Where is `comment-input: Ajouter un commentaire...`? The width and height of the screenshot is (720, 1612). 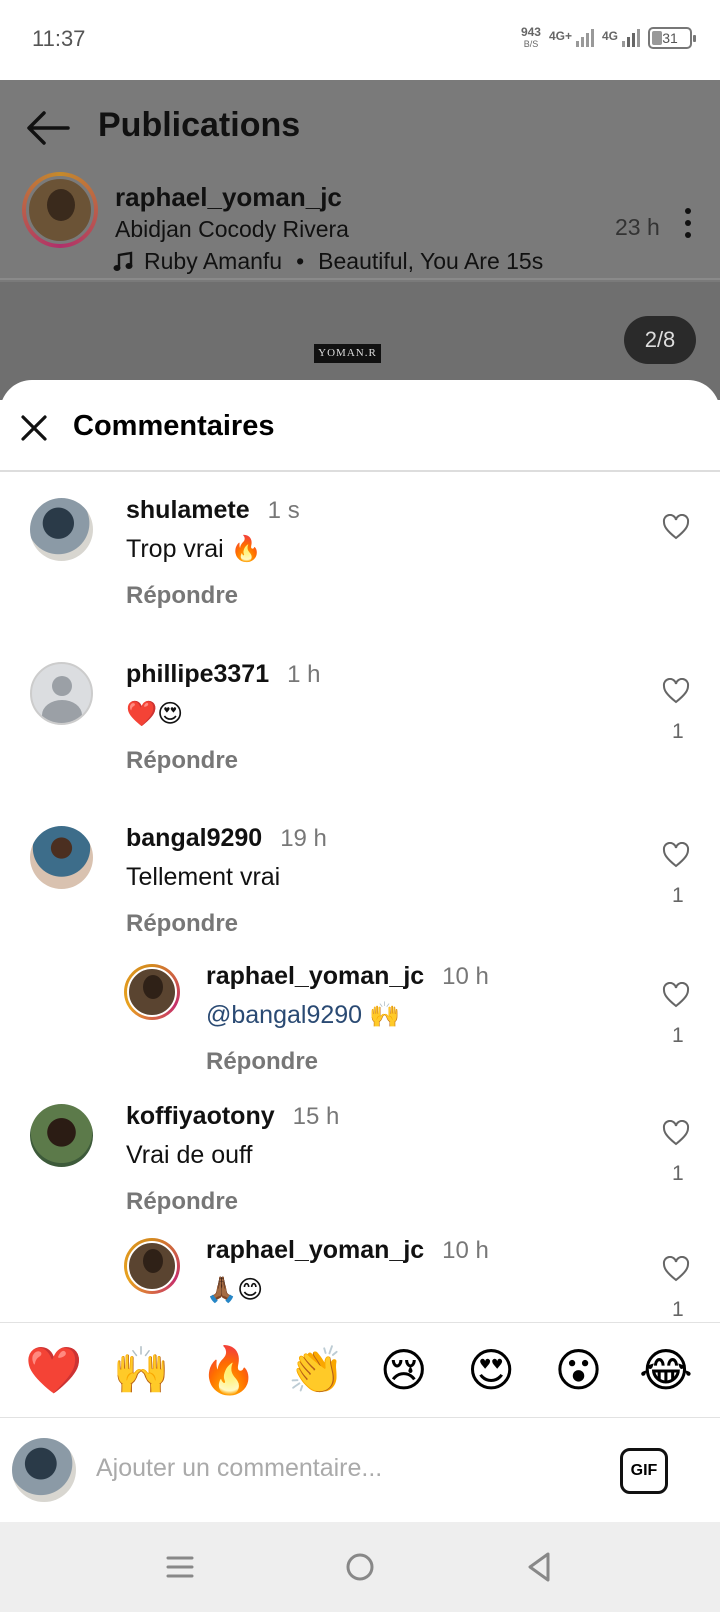
comment-input: Ajouter un commentaire... is located at coordinates (239, 1468).